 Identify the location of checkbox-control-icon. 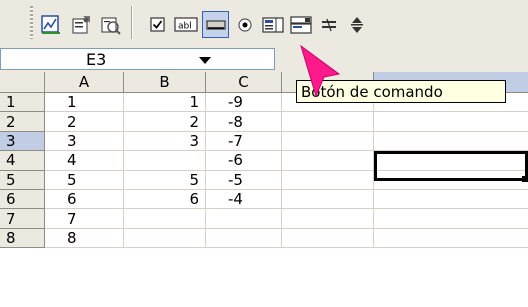
(157, 24).